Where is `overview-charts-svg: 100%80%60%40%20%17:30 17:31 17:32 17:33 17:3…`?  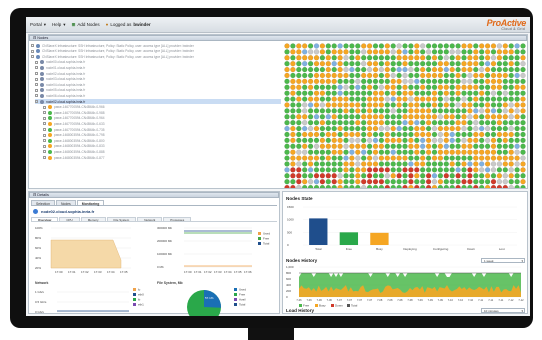
overview-charts-svg: 100%80%60%40%20%17:30 17:31 17:32 17:33 17:3… is located at coordinates (152, 271).